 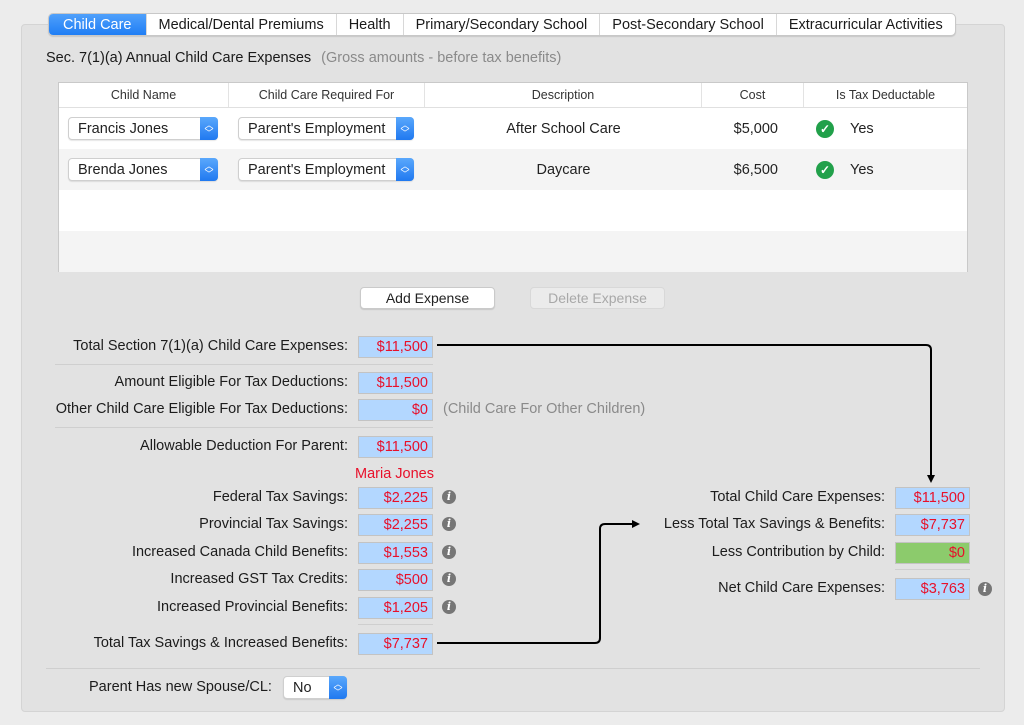 What do you see at coordinates (563, 128) in the screenshot?
I see `description-cell: After School Care` at bounding box center [563, 128].